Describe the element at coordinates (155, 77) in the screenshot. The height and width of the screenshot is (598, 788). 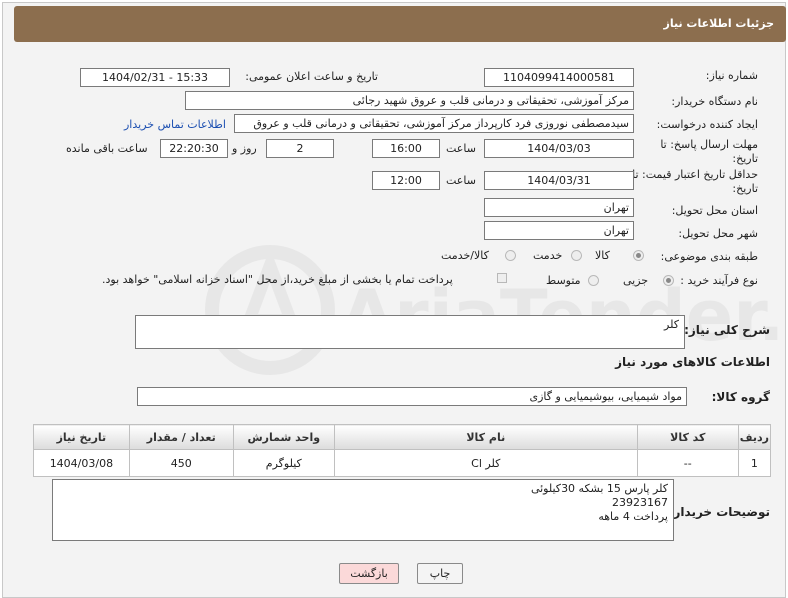
I see `announce-field: 1404/02/31 - 15:33` at that location.